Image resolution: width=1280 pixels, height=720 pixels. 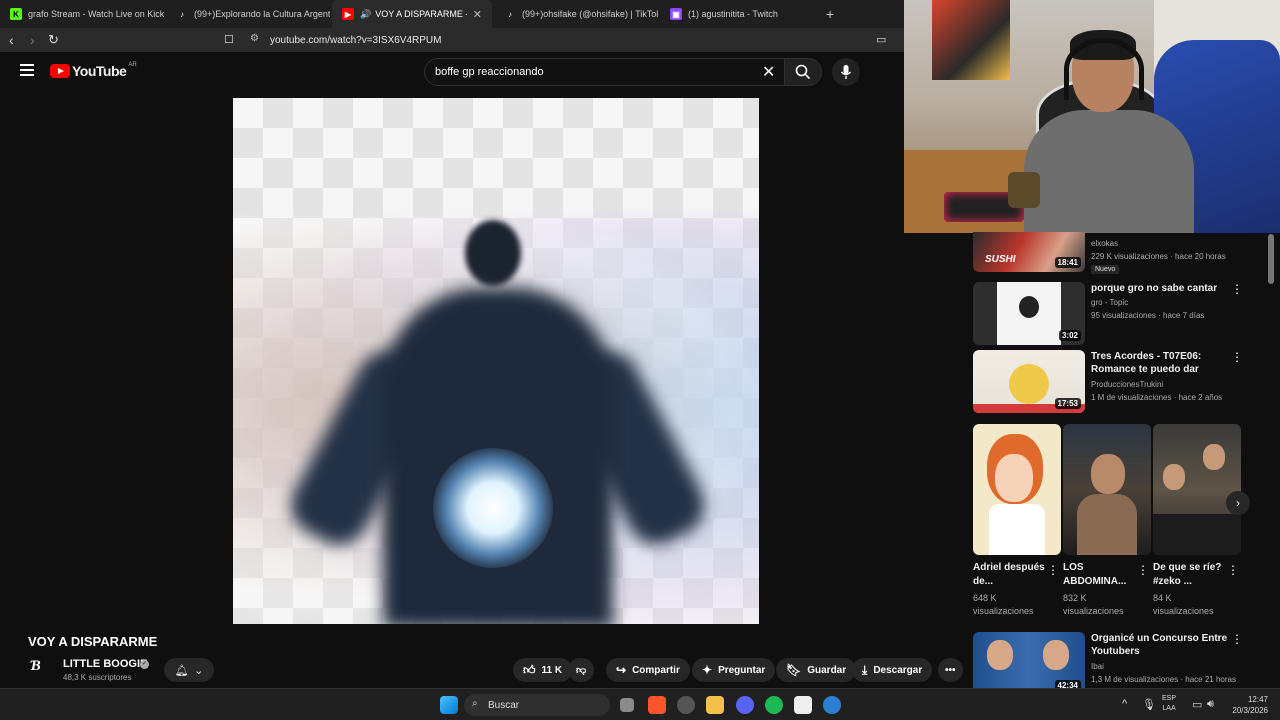 What do you see at coordinates (774, 705) in the screenshot?
I see `spotify-icon` at bounding box center [774, 705].